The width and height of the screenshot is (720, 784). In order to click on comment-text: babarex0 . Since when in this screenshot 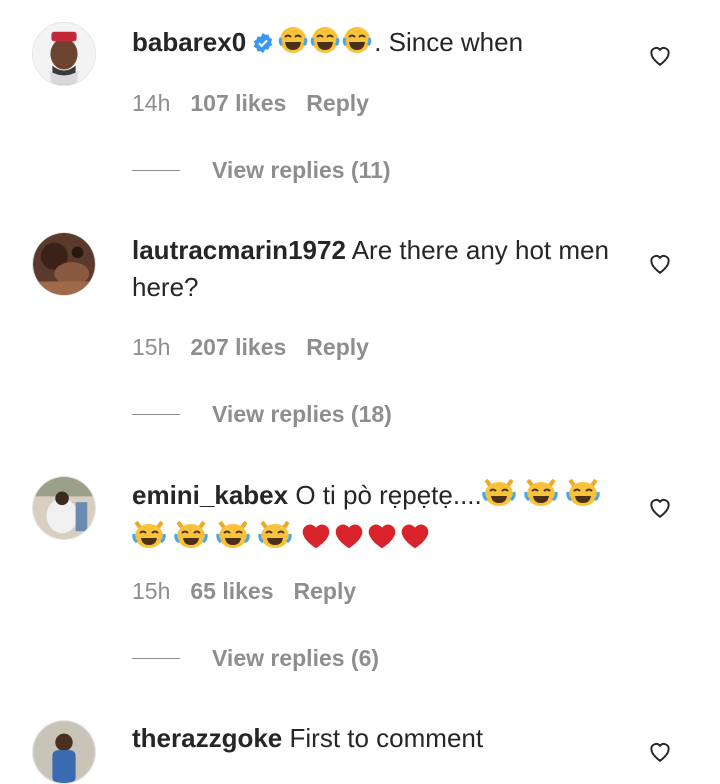, I will do `click(377, 44)`.